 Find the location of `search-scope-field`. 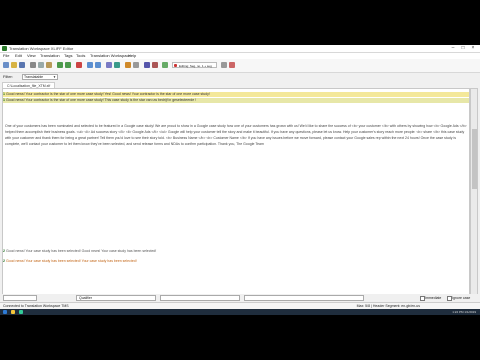

search-scope-field is located at coordinates (20, 298).